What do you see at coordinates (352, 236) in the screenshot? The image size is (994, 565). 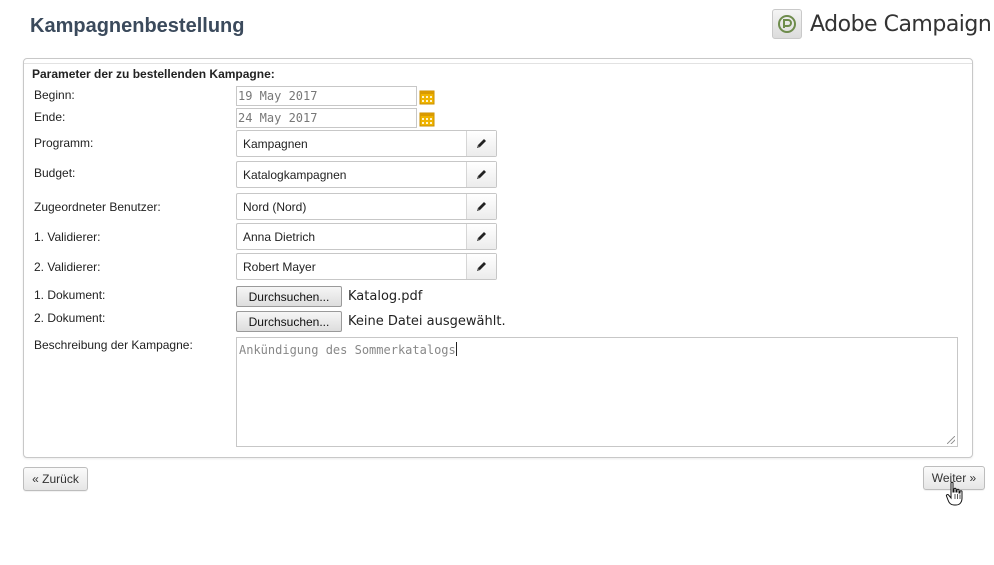 I see `validator1-value: Anna Dietrich` at bounding box center [352, 236].